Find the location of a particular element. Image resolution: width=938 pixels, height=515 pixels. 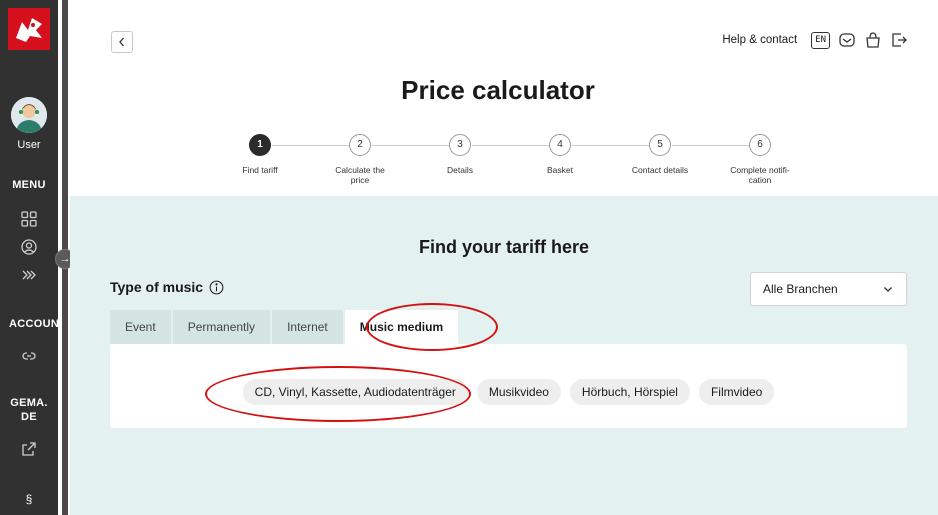

menu-heading: MENU is located at coordinates (29, 185).